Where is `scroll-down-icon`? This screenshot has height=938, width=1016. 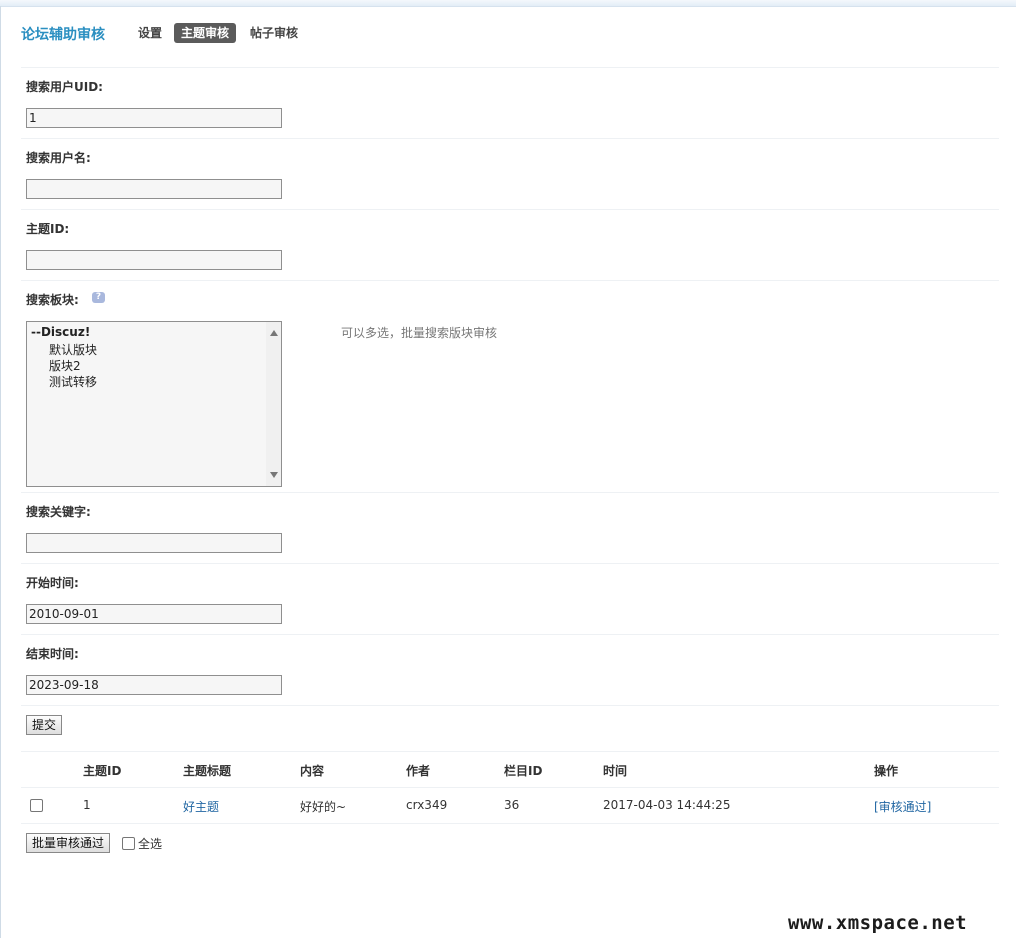
scroll-down-icon is located at coordinates (274, 475).